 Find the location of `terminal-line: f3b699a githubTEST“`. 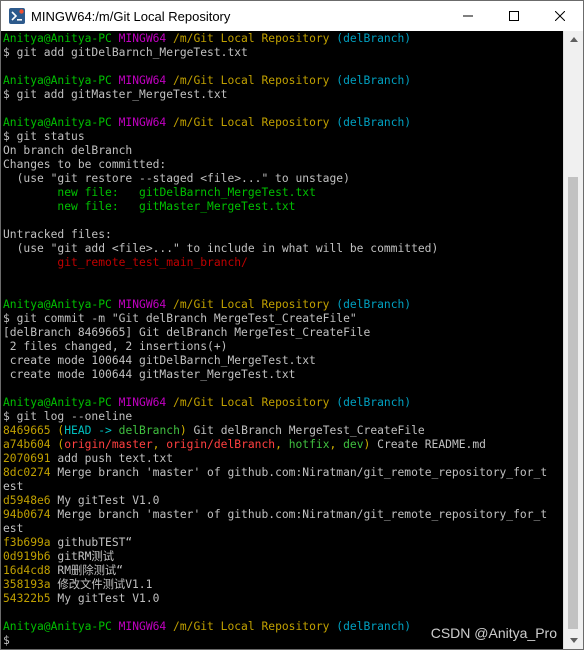

terminal-line: f3b699a githubTEST“ is located at coordinates (283, 543).